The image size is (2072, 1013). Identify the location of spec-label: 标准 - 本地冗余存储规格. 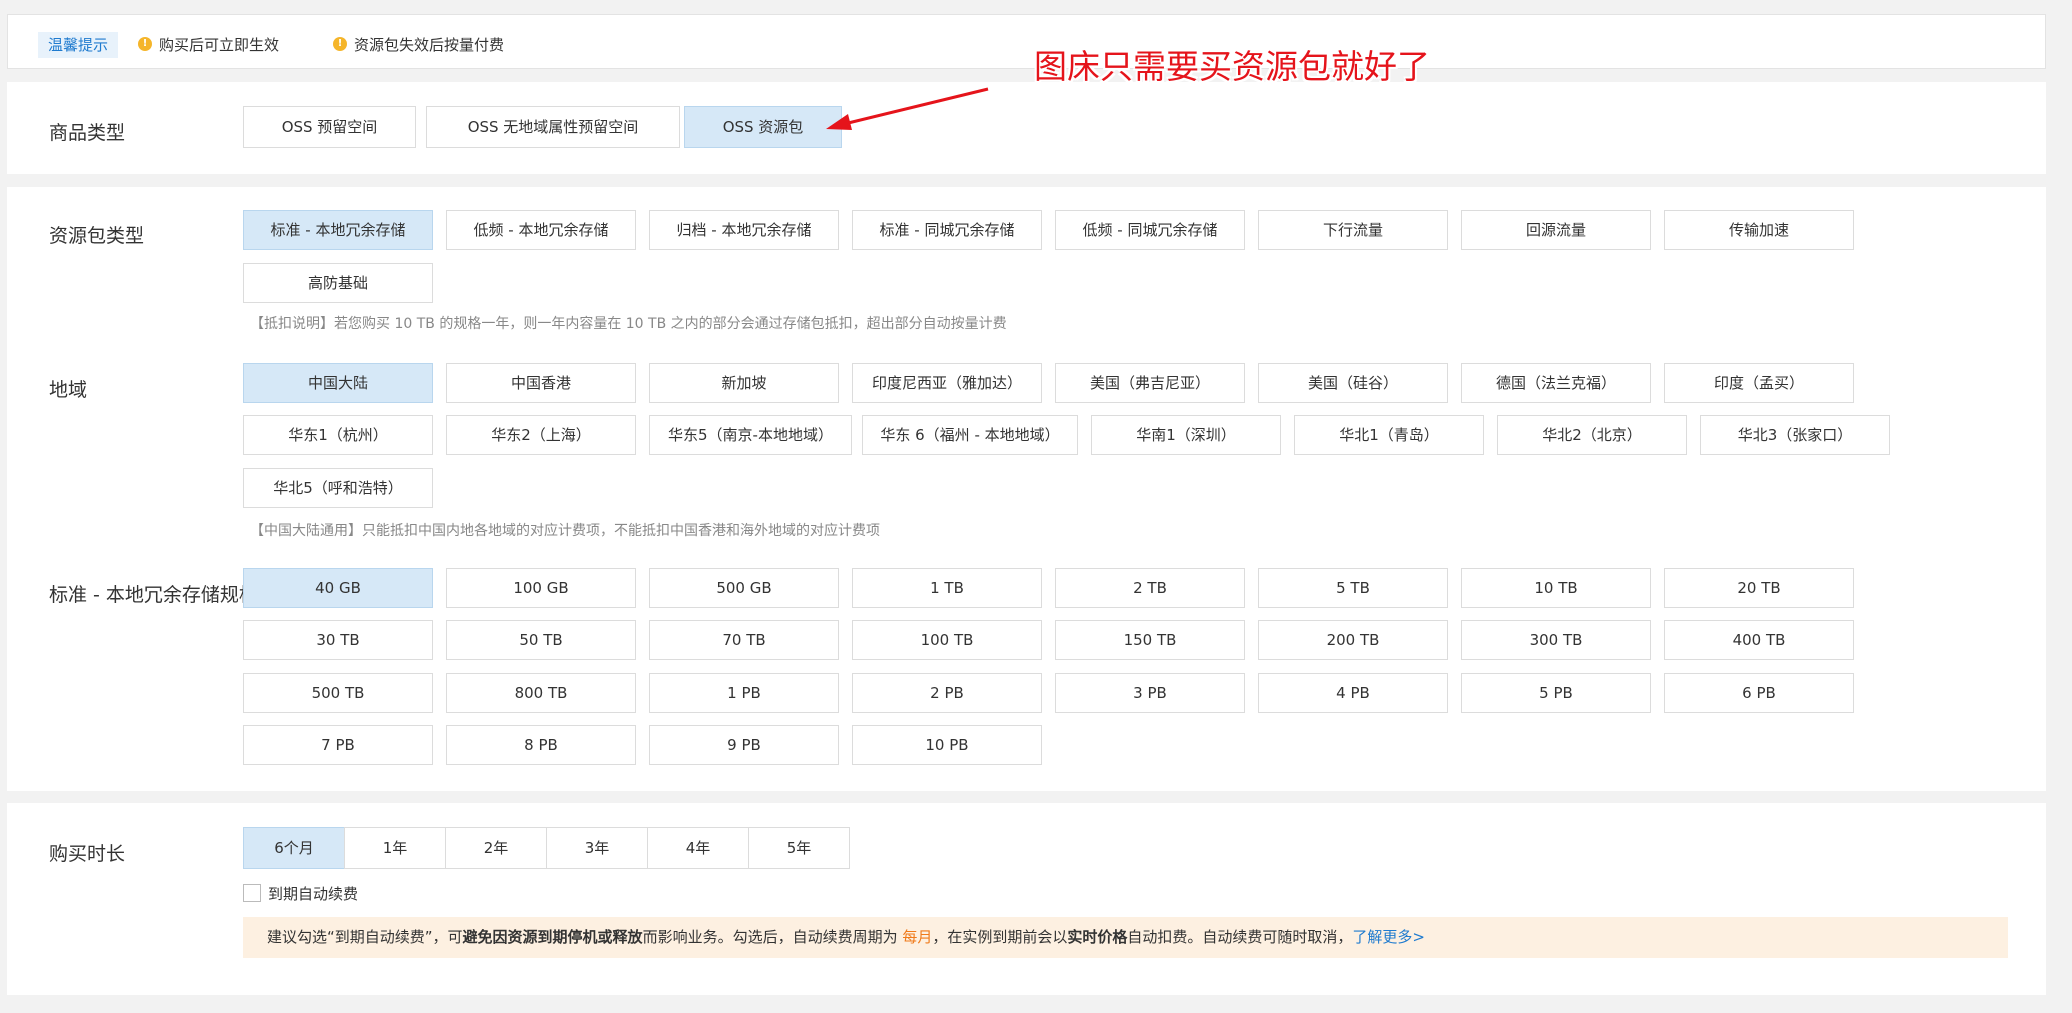
(153, 595).